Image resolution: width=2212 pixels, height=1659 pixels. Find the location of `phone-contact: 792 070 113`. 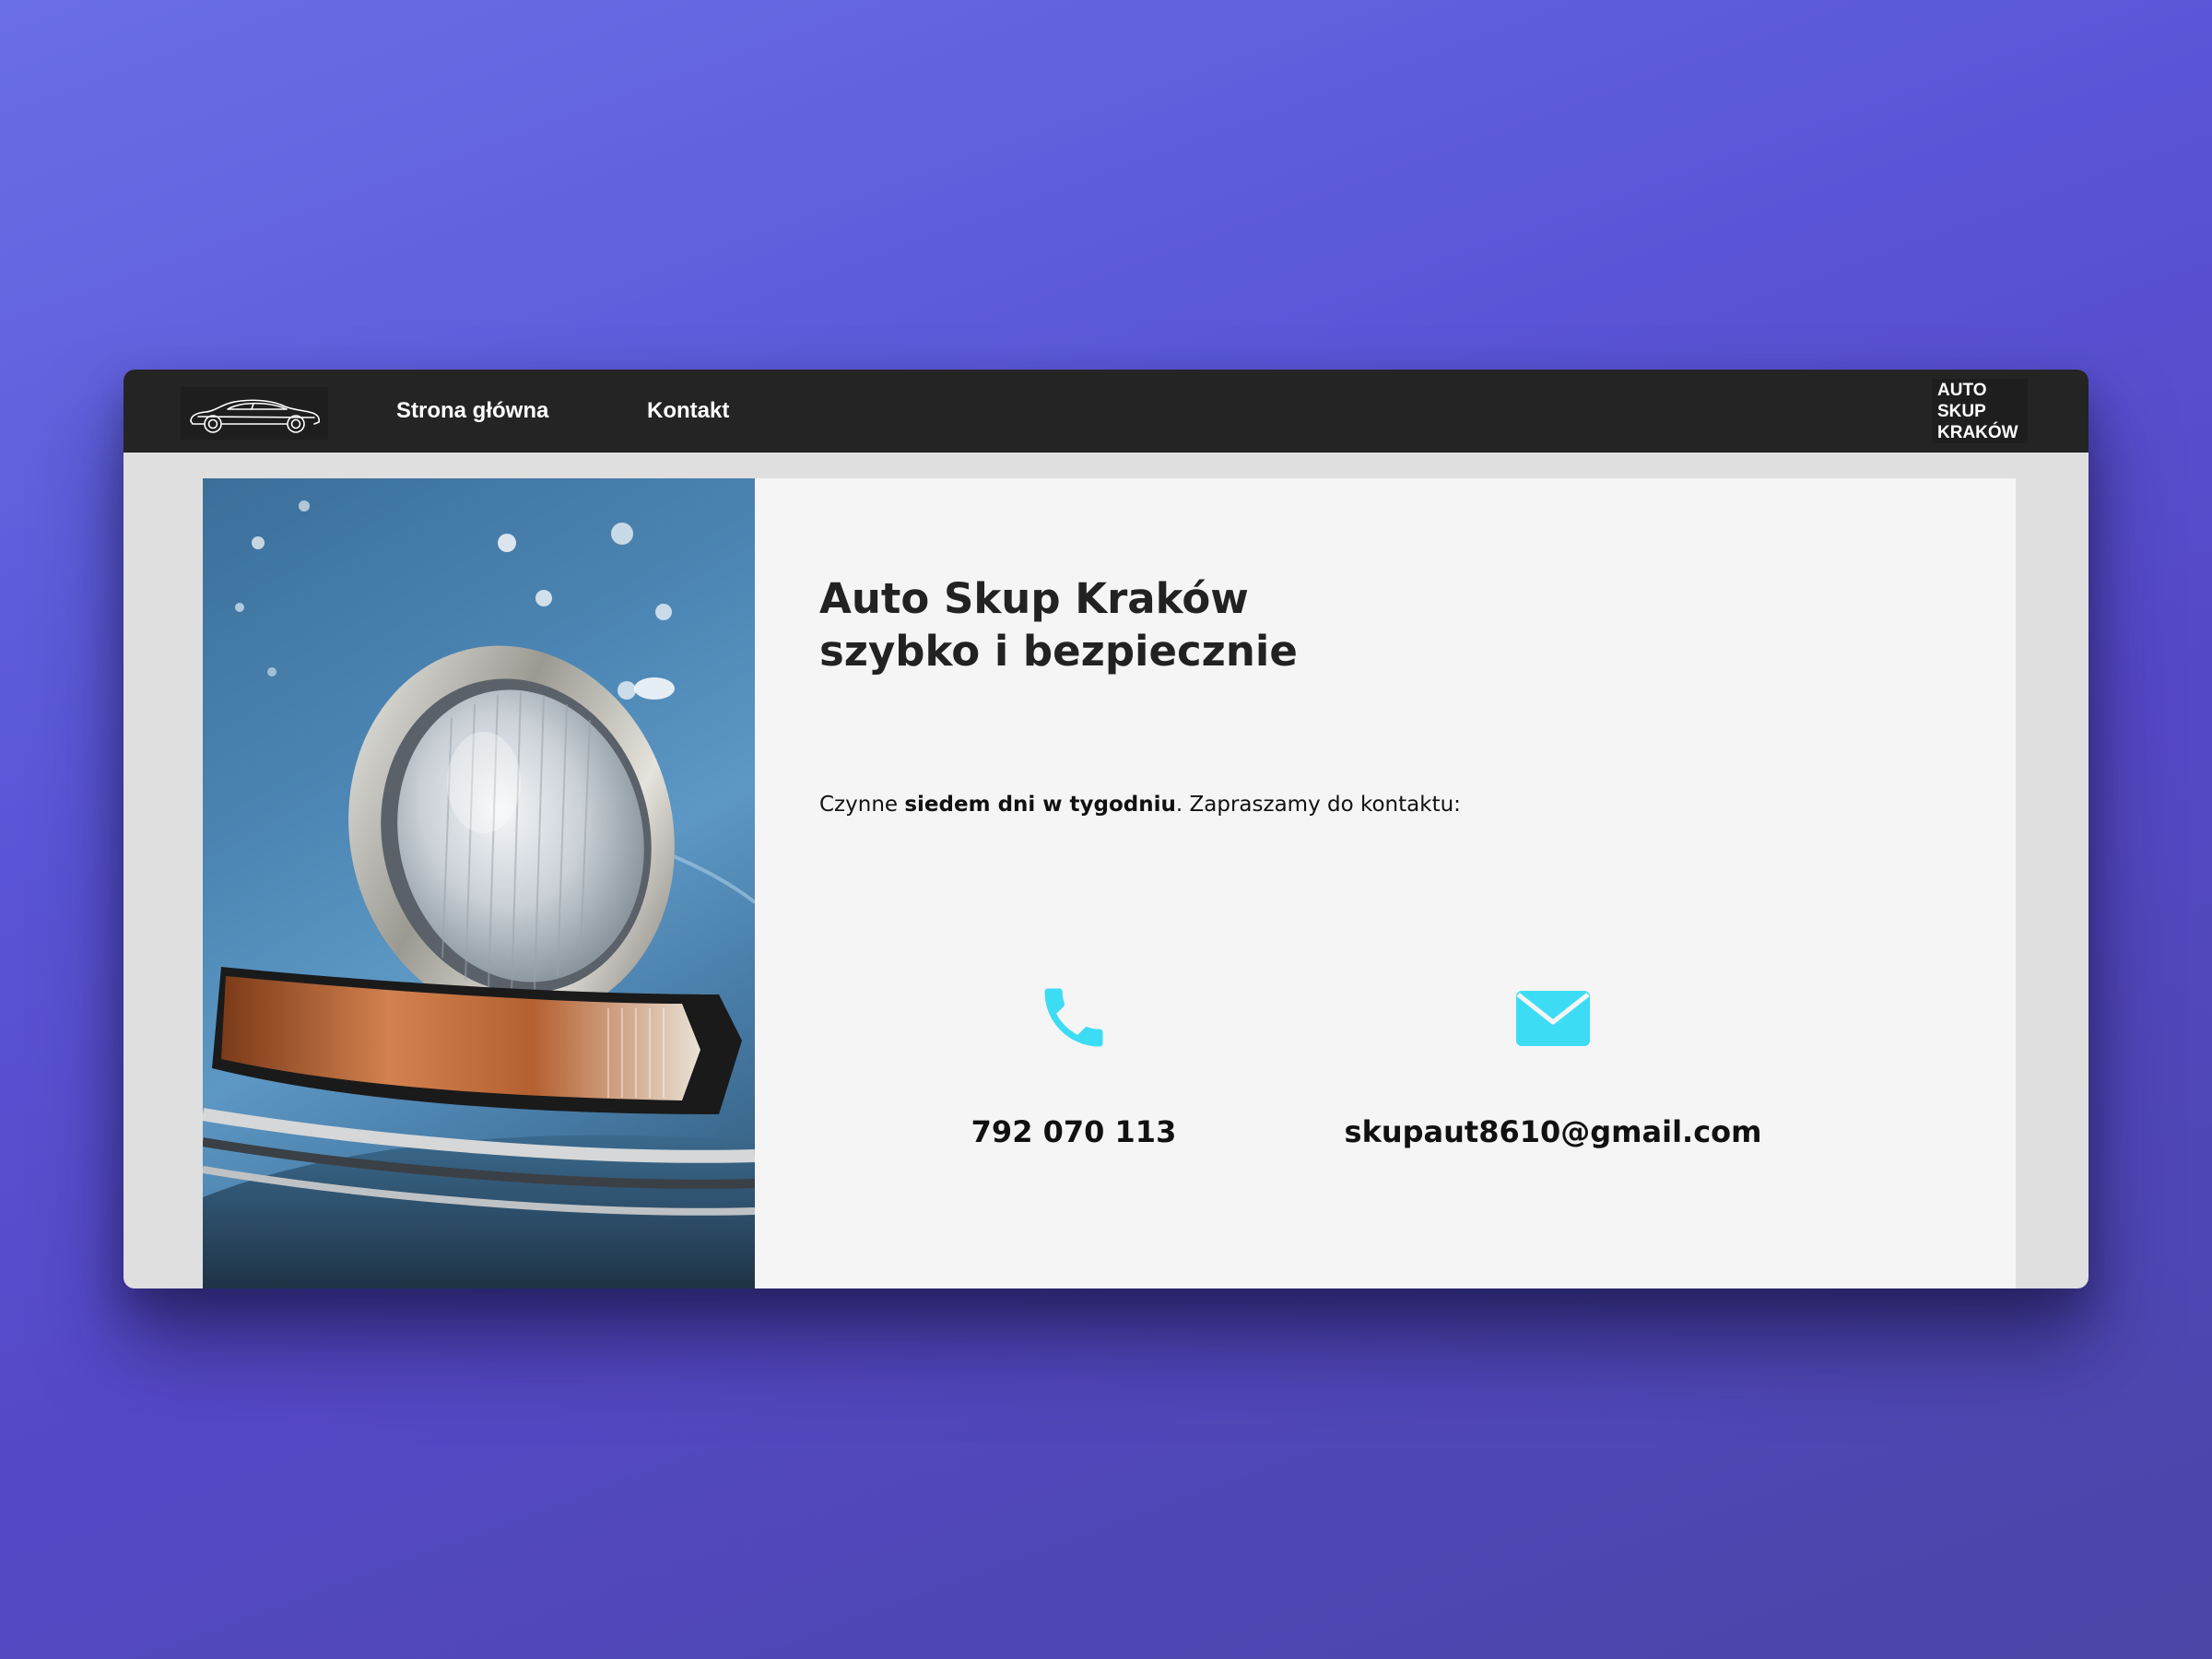

phone-contact: 792 070 113 is located at coordinates (1074, 1062).